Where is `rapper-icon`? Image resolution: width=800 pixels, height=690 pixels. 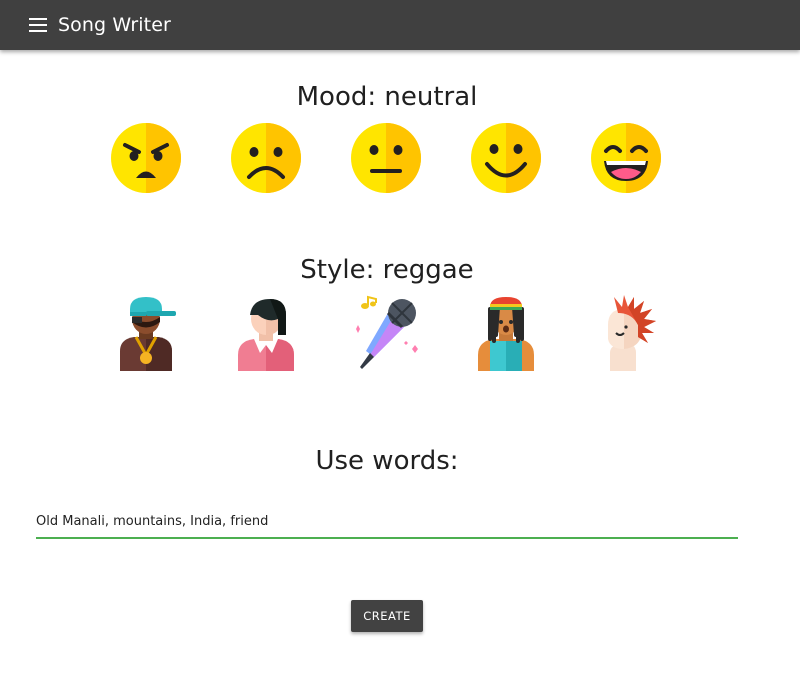
rapper-icon is located at coordinates (148, 334).